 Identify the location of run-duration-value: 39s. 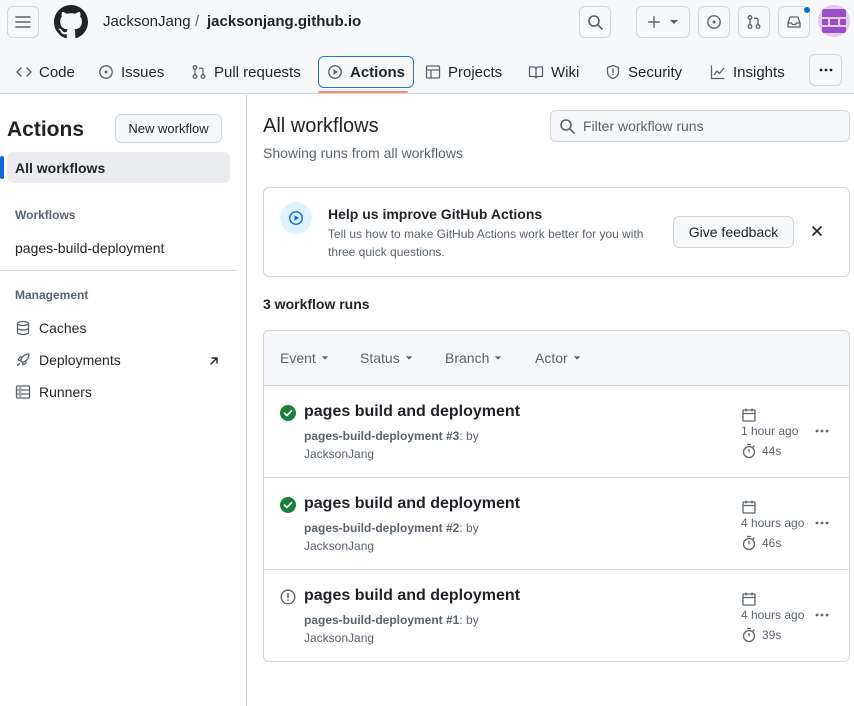
(772, 635).